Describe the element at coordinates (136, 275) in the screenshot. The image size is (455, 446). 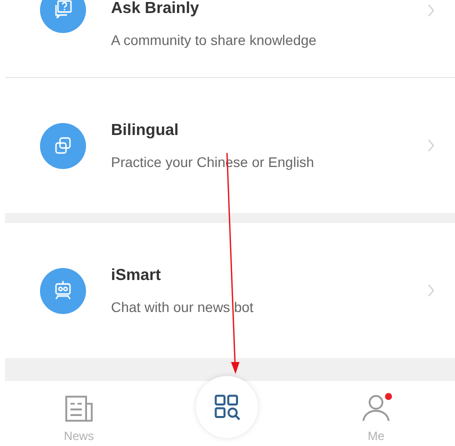
I see `item-title: iSmart` at that location.